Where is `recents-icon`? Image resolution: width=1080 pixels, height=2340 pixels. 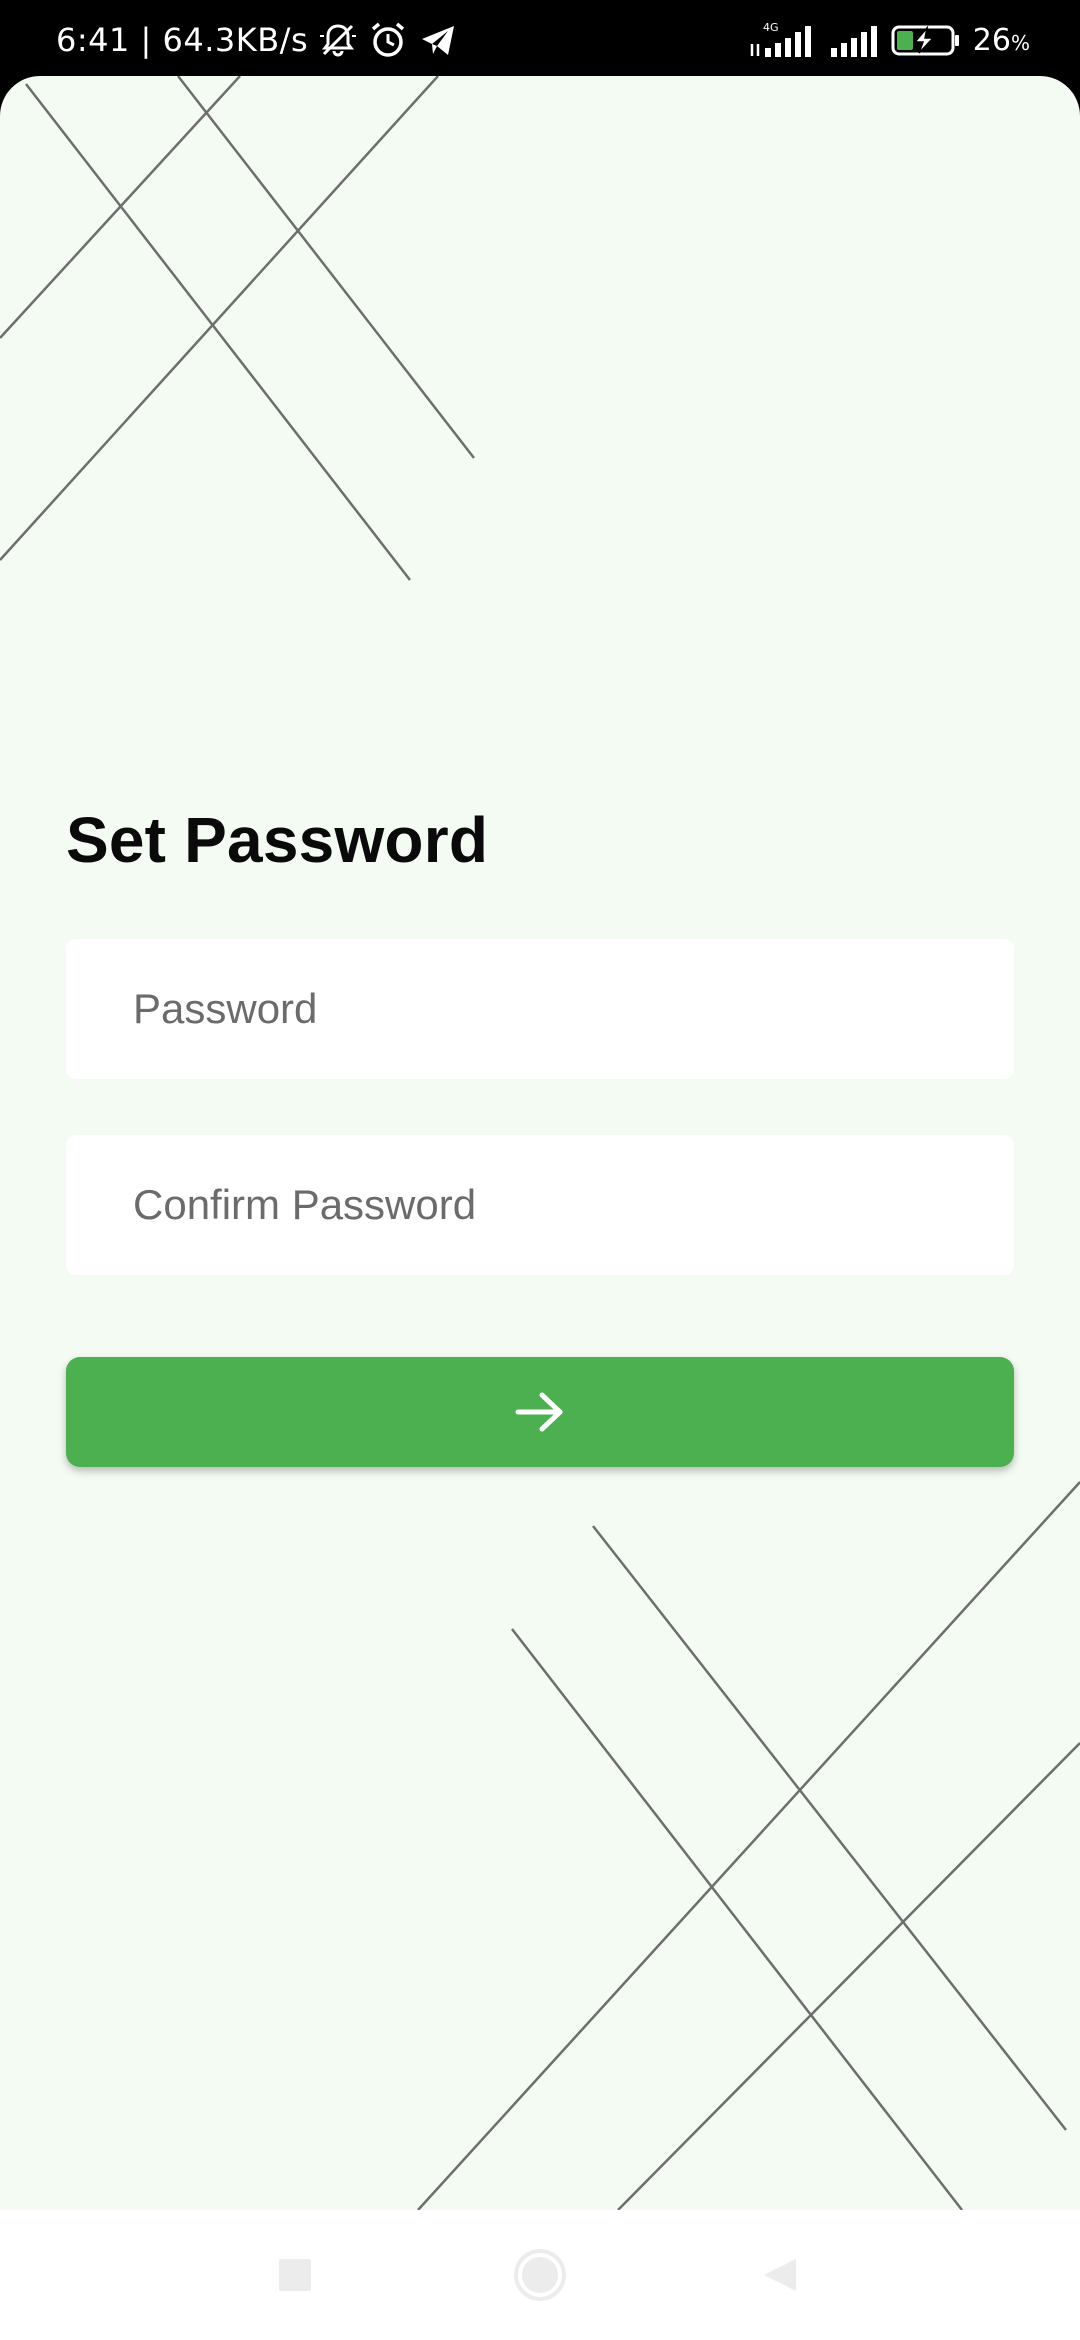
recents-icon is located at coordinates (295, 2275).